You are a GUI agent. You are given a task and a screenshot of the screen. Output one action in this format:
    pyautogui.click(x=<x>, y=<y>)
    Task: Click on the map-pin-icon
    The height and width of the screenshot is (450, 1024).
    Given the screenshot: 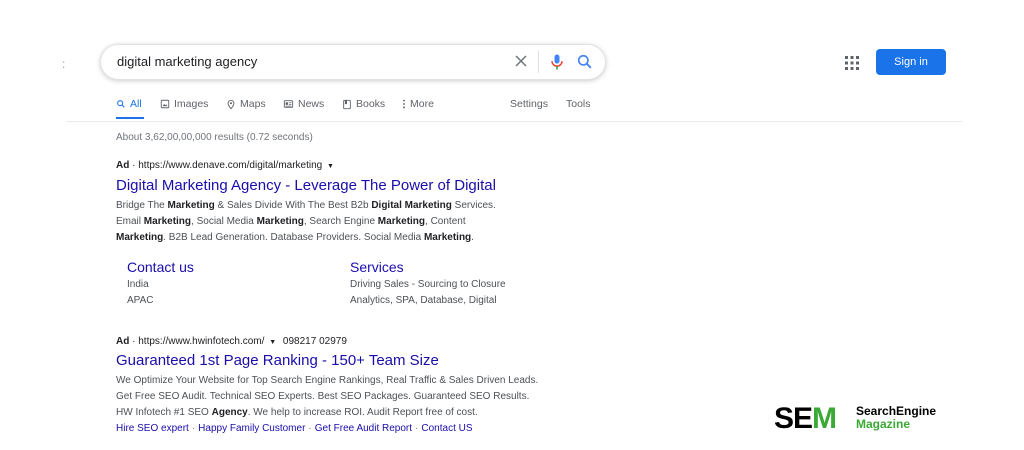 What is the action you would take?
    pyautogui.click(x=231, y=104)
    